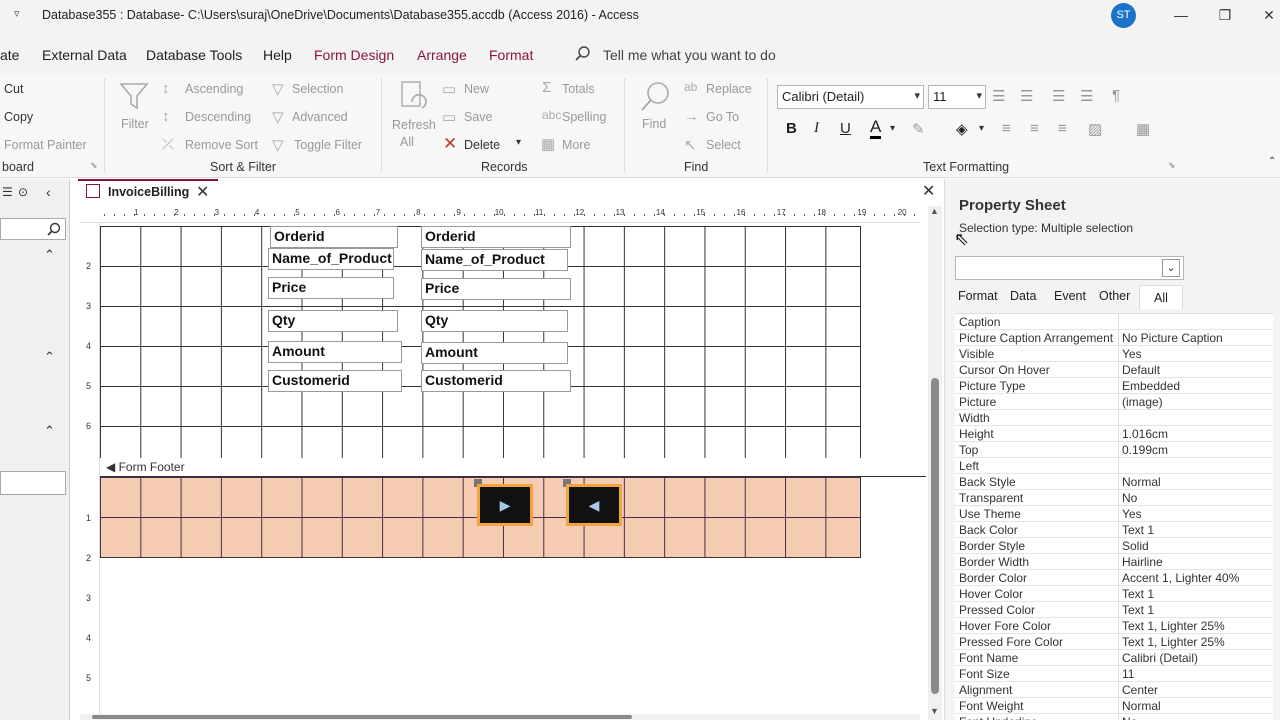 Image resolution: width=1280 pixels, height=720 pixels. I want to click on close-document-icon: ✕, so click(928, 191).